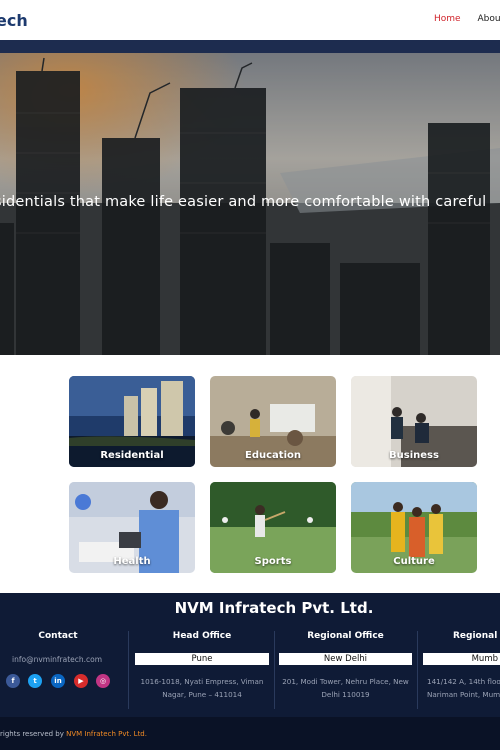 This screenshot has width=500, height=750. Describe the element at coordinates (202, 659) in the screenshot. I see `head-office-city: Pune` at that location.